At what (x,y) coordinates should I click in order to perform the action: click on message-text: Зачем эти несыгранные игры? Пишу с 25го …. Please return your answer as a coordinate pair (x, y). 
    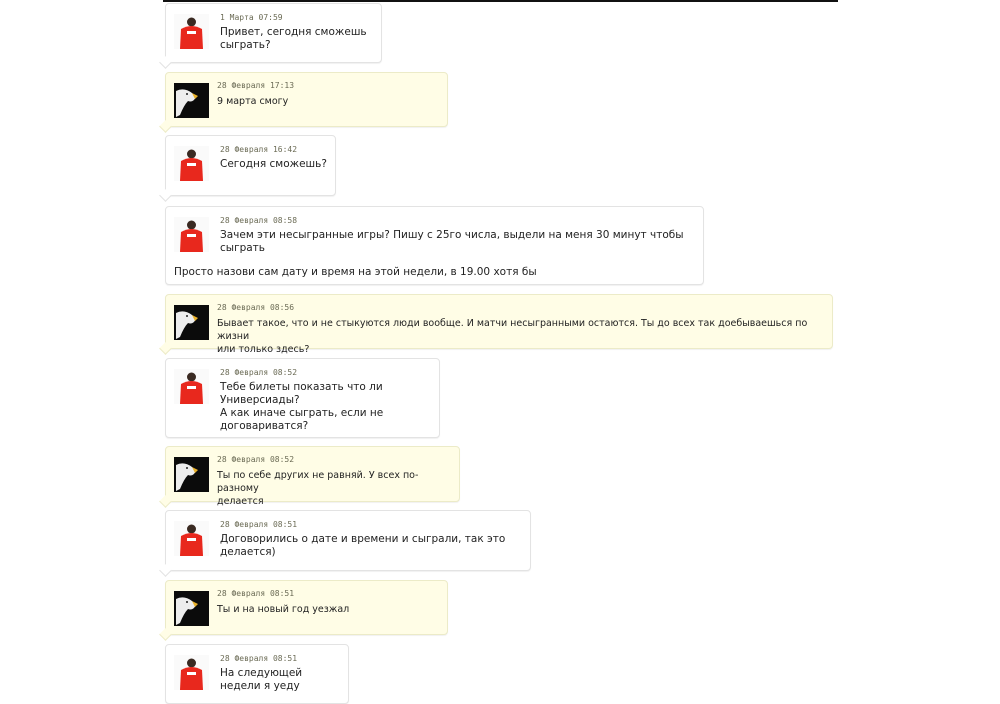
    Looking at the image, I should click on (452, 241).